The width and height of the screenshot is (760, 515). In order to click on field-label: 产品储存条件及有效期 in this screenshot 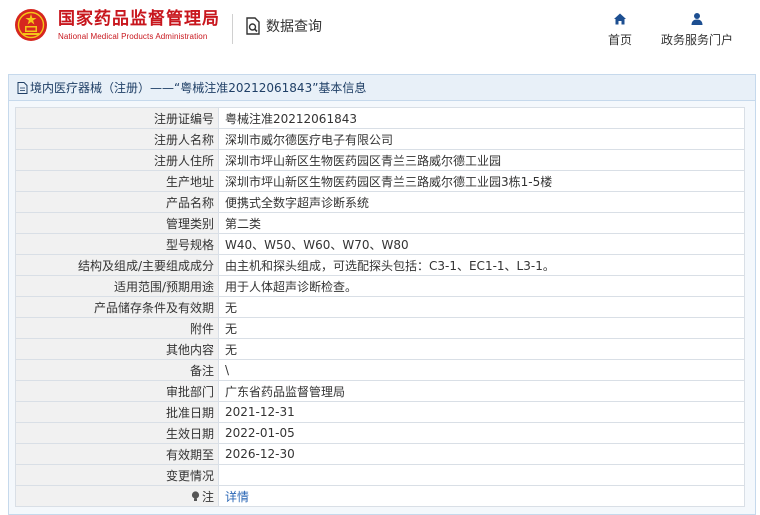, I will do `click(117, 307)`.